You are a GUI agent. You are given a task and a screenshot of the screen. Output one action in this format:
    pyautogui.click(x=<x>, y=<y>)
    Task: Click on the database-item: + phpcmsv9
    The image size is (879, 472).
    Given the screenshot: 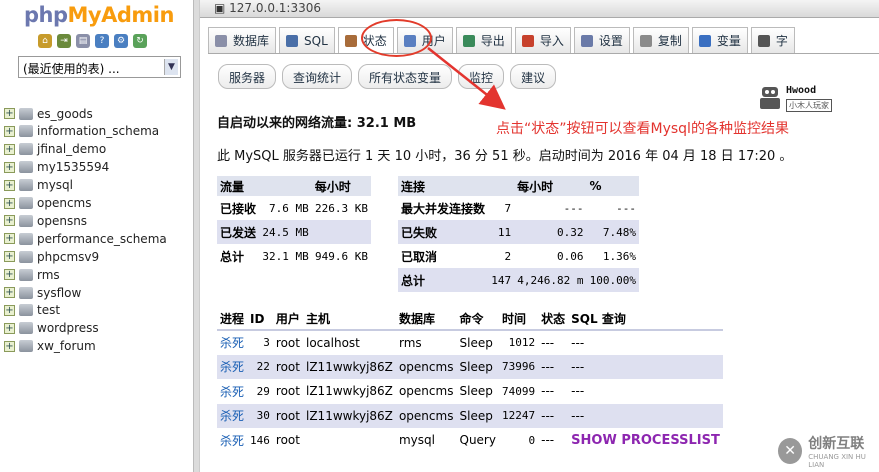 What is the action you would take?
    pyautogui.click(x=51, y=256)
    